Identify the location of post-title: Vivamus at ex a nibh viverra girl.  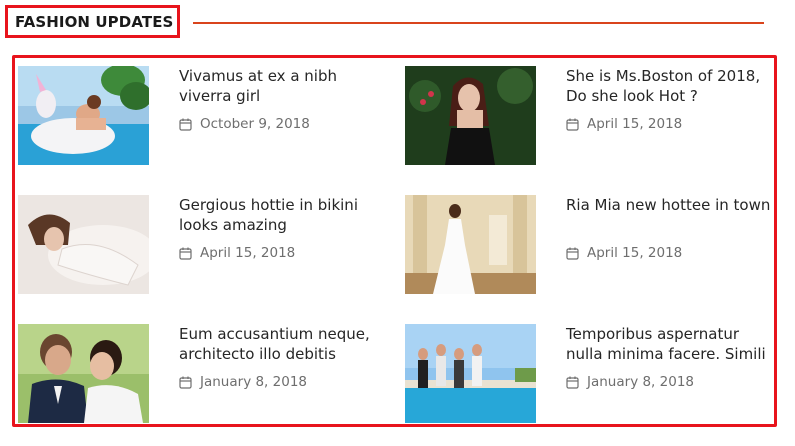
(281, 86).